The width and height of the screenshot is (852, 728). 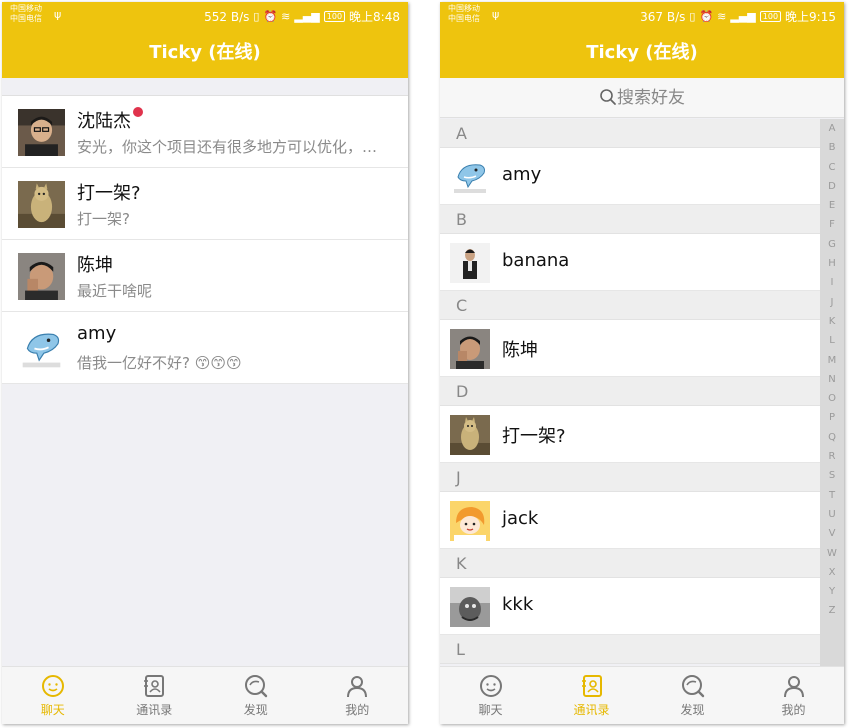 What do you see at coordinates (832, 360) in the screenshot?
I see `index-letter: M` at bounding box center [832, 360].